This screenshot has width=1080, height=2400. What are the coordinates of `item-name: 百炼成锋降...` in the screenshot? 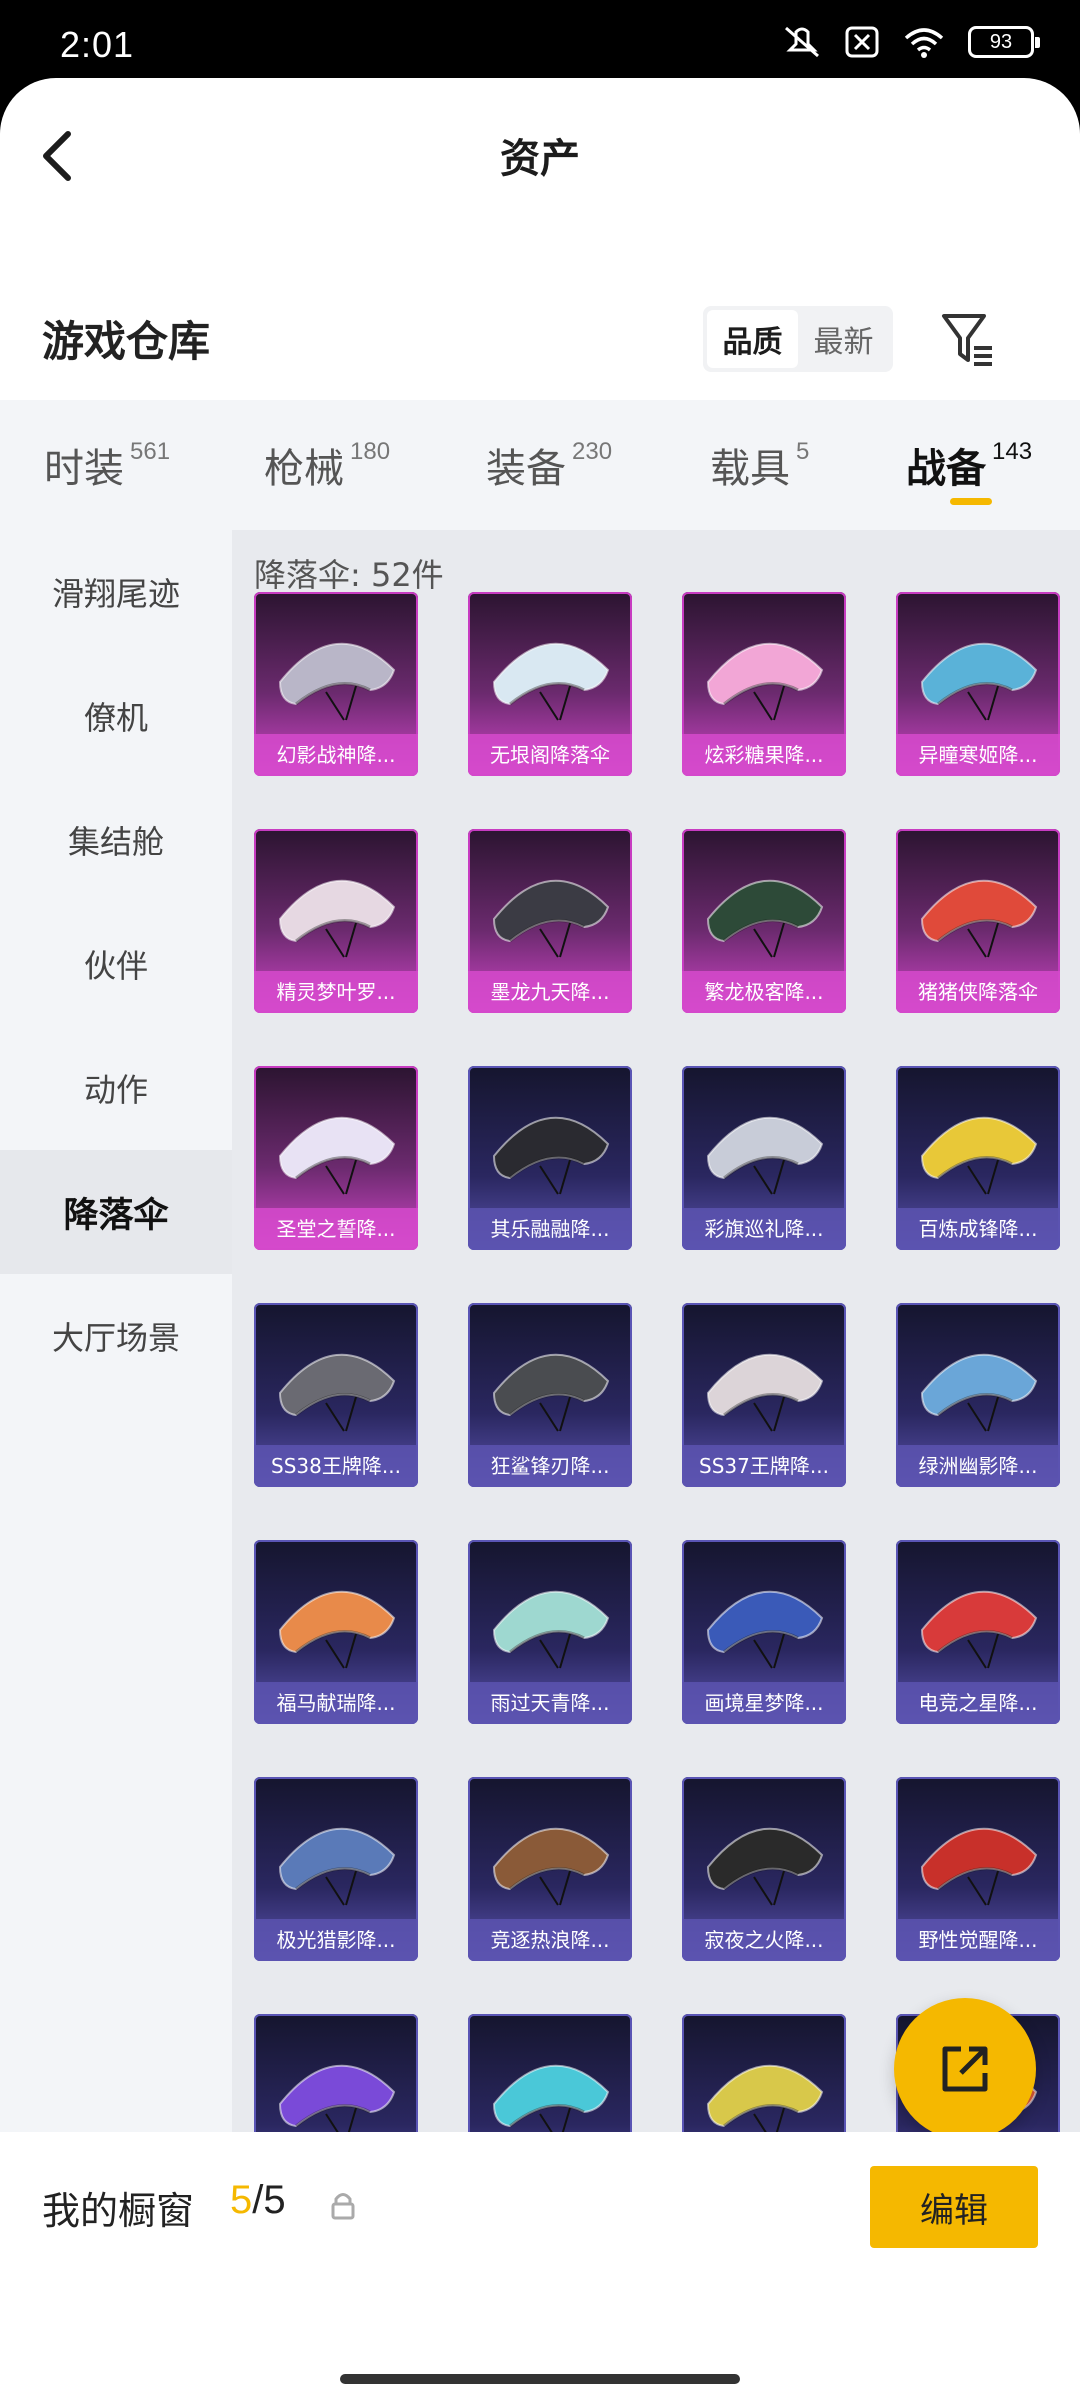 It's located at (978, 1229).